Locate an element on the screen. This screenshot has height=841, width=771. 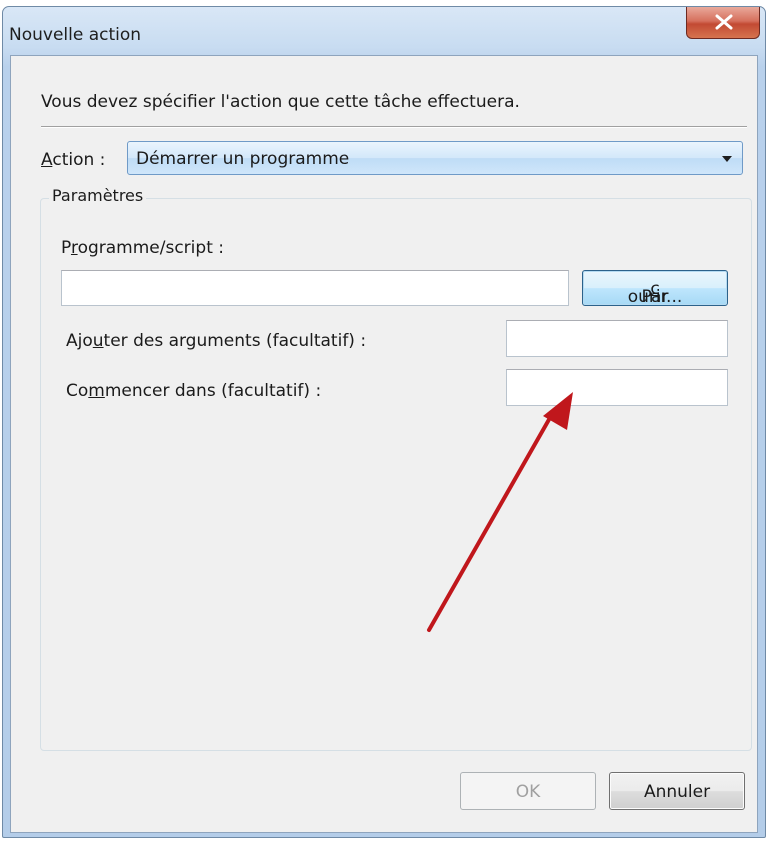
chevron-down-icon is located at coordinates (727, 159).